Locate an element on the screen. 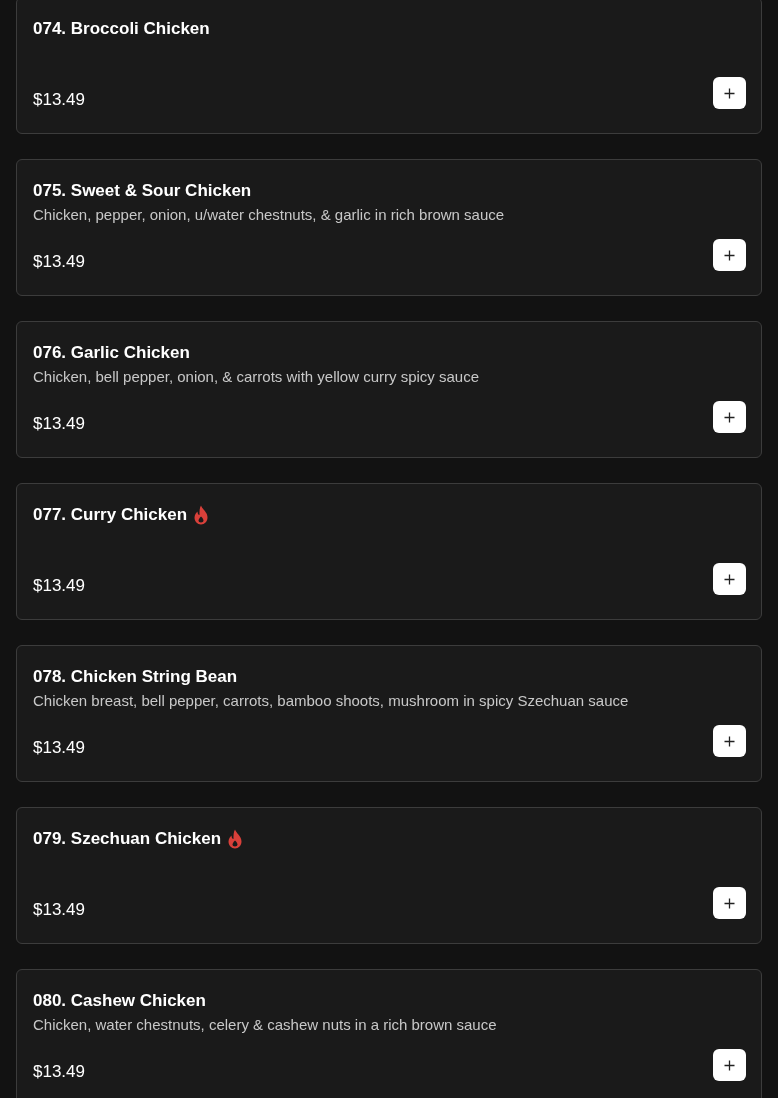 The width and height of the screenshot is (778, 1098). item-title: 075. Sweet & Sour Chicken is located at coordinates (142, 191).